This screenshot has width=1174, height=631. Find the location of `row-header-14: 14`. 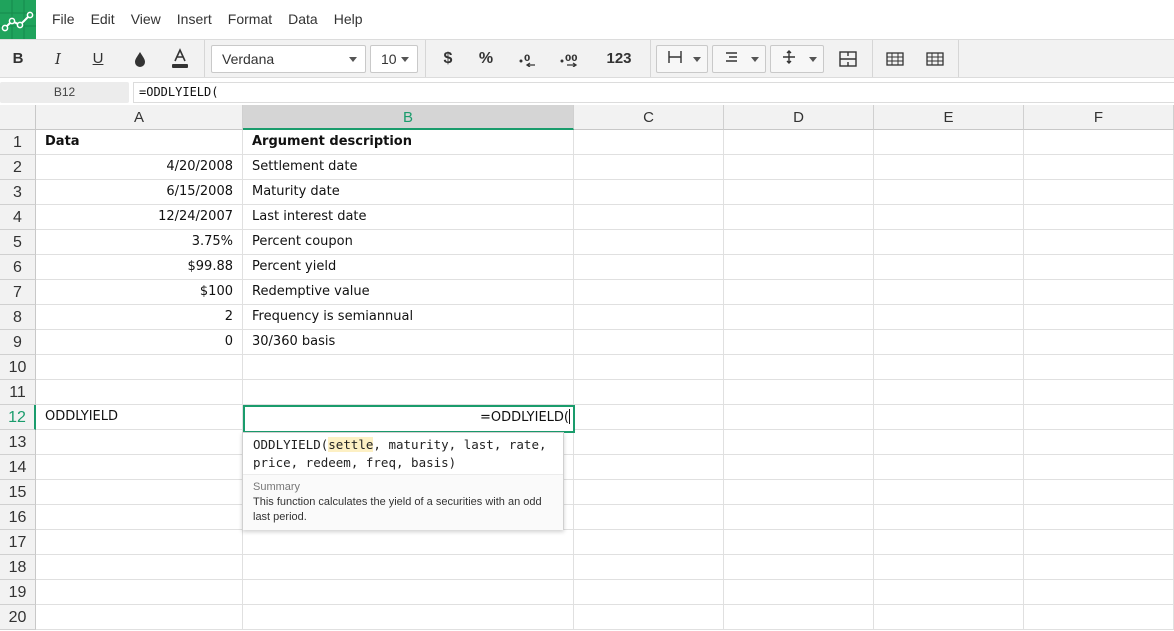

row-header-14: 14 is located at coordinates (18, 467).